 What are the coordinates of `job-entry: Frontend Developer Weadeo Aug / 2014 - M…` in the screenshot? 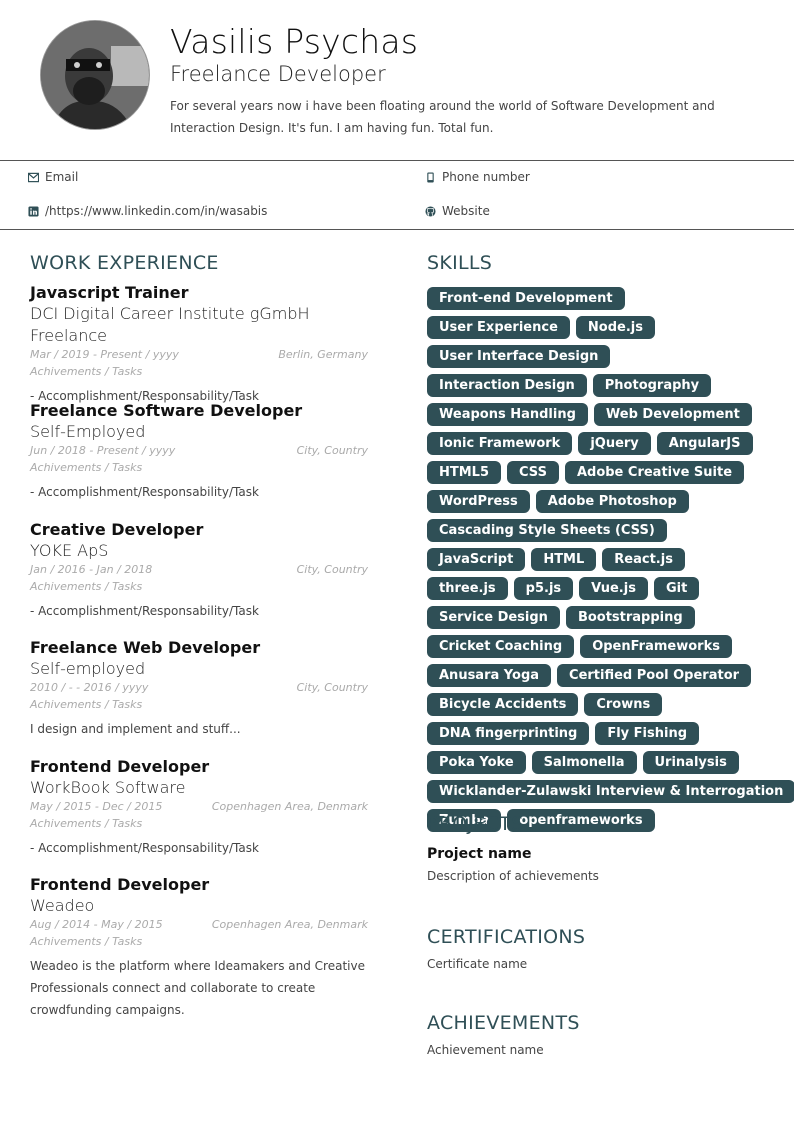 It's located at (199, 948).